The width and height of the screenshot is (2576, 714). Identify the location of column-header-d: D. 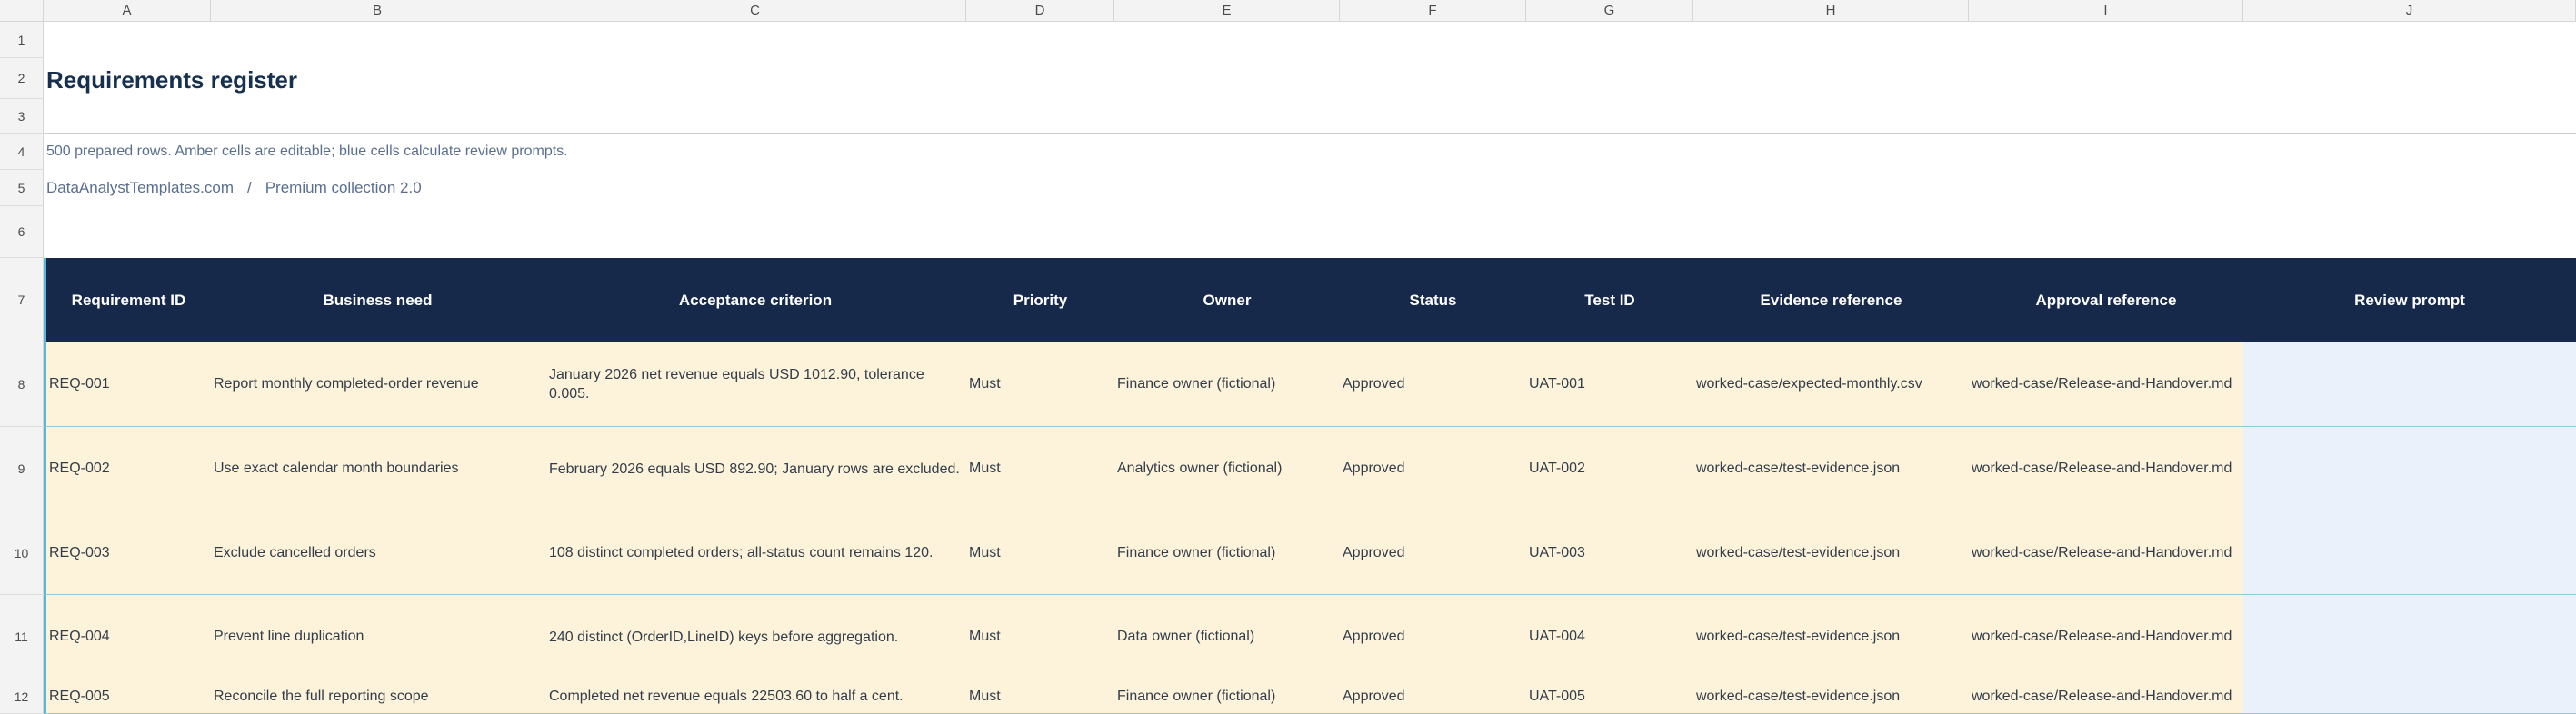
(1040, 11).